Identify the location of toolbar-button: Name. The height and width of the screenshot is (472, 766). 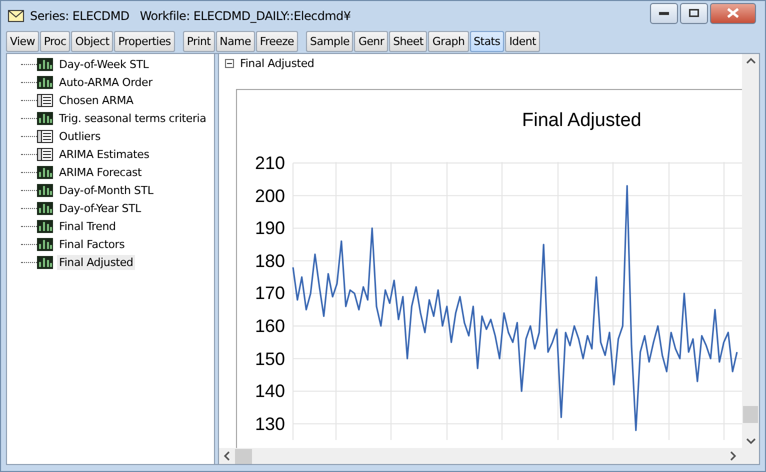
(235, 41).